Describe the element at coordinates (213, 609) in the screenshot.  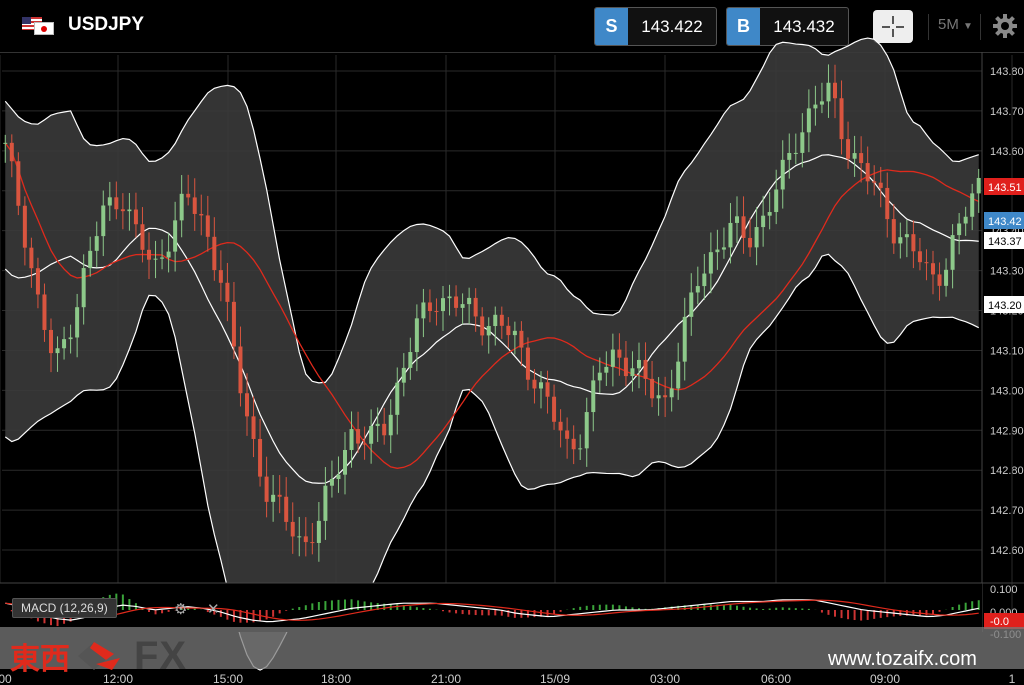
I see `close-icon: ✕` at that location.